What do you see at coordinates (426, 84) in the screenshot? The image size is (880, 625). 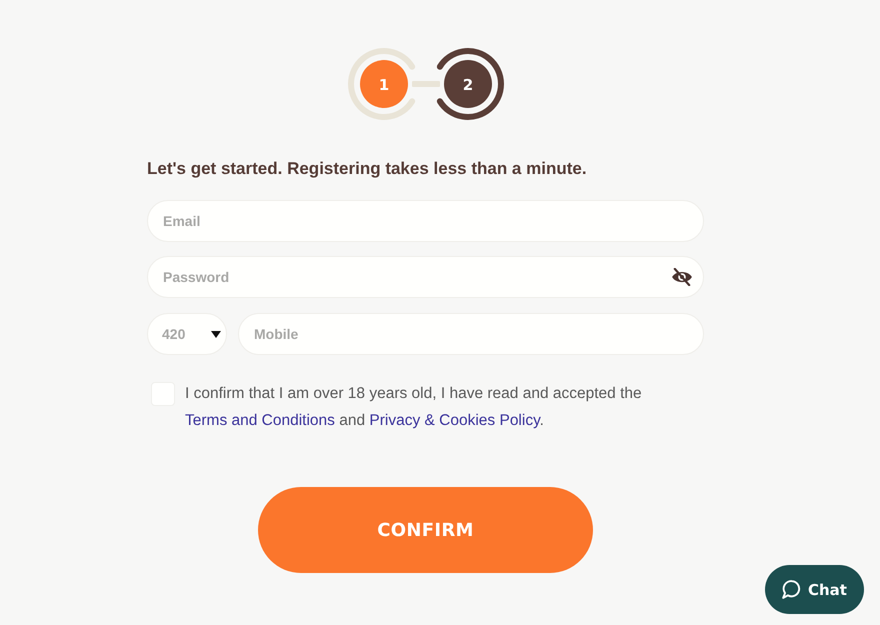 I see `step-connector` at bounding box center [426, 84].